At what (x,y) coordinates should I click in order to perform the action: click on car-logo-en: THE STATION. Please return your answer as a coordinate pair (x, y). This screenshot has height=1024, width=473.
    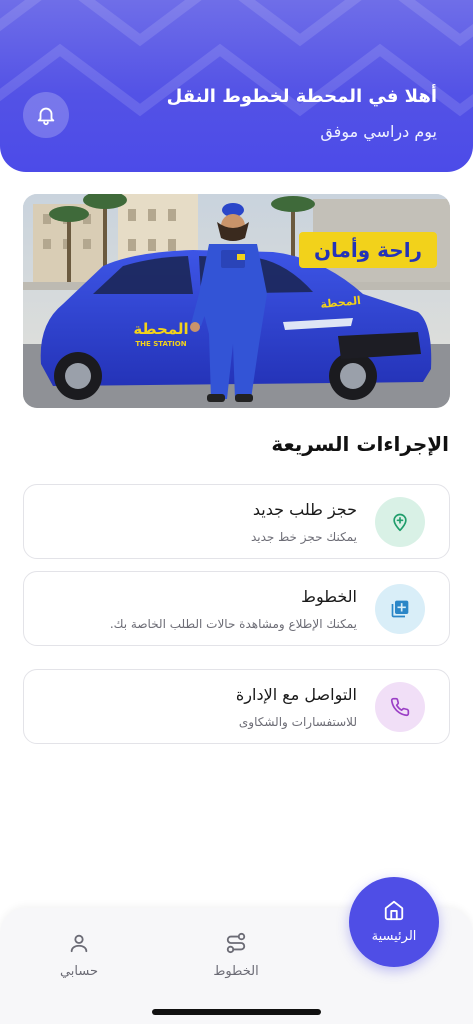
    Looking at the image, I should click on (160, 344).